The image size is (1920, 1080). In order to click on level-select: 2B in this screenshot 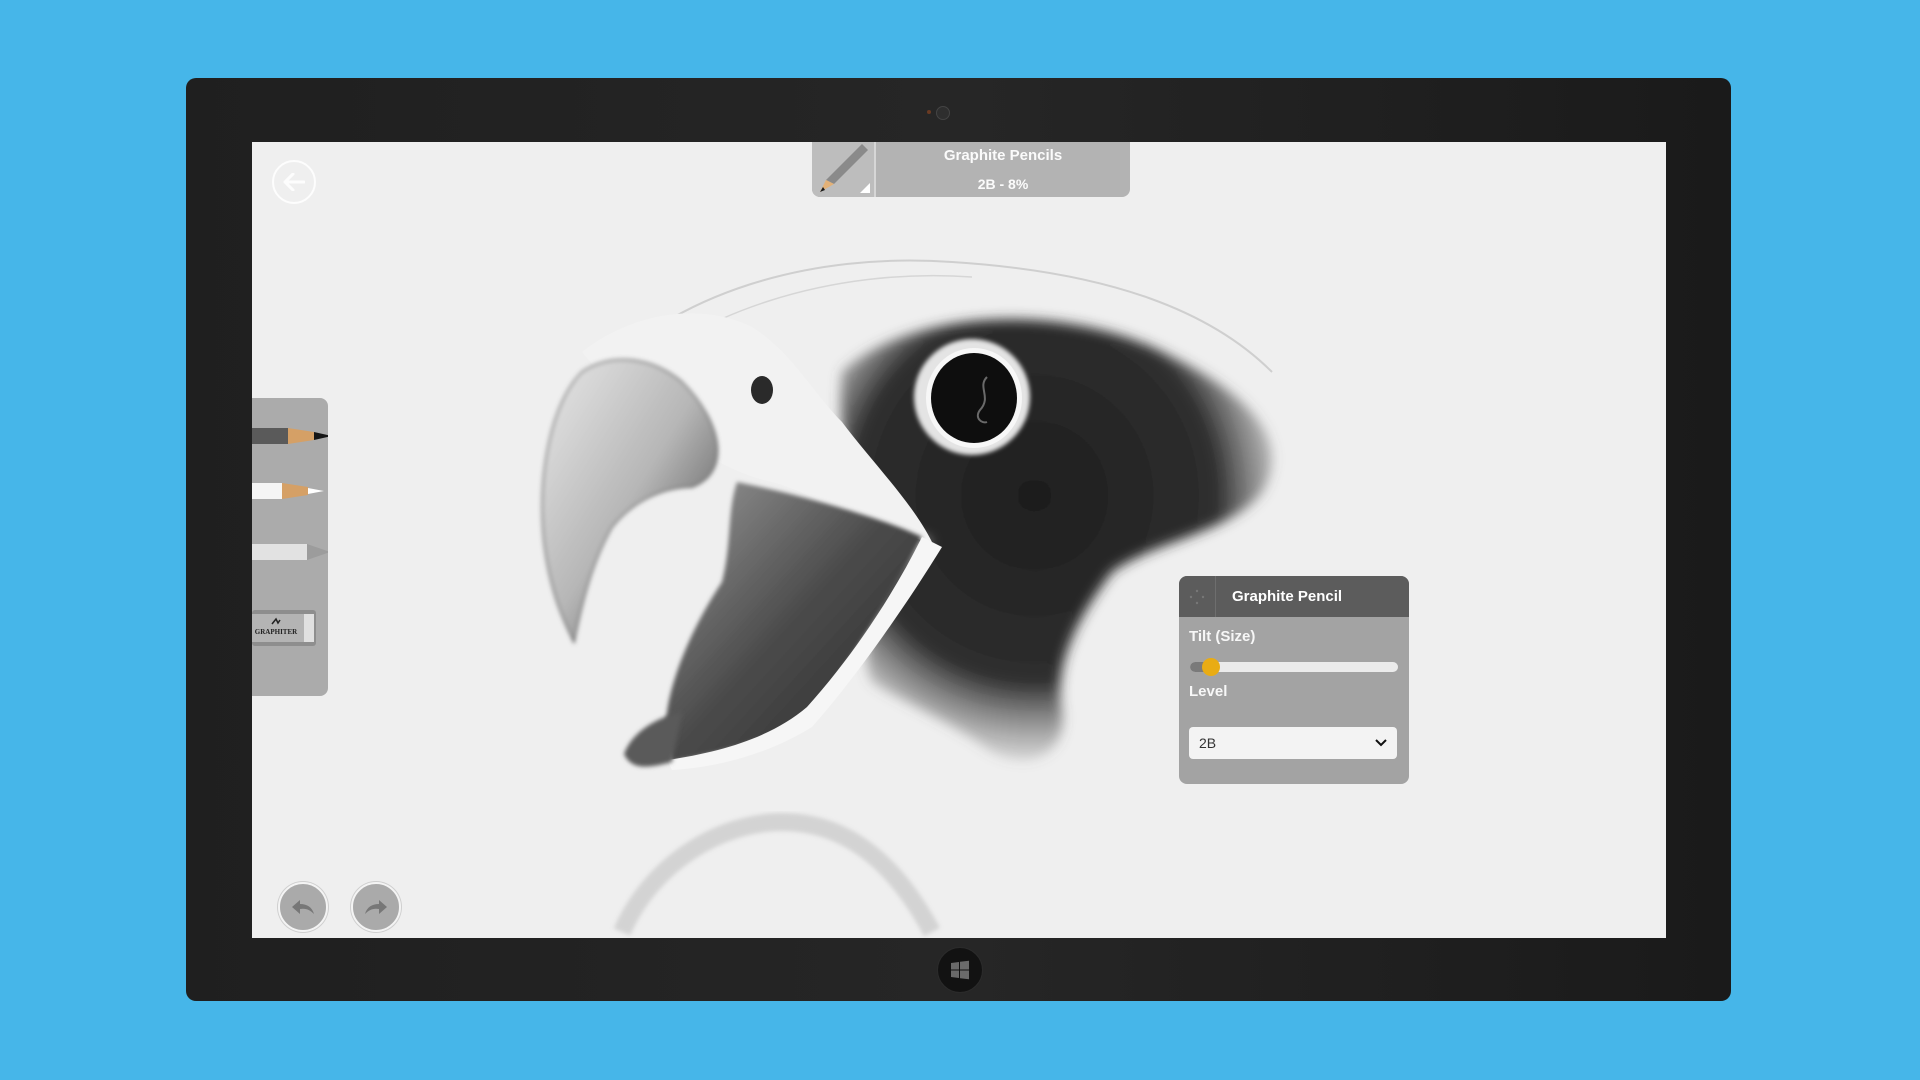, I will do `click(1293, 743)`.